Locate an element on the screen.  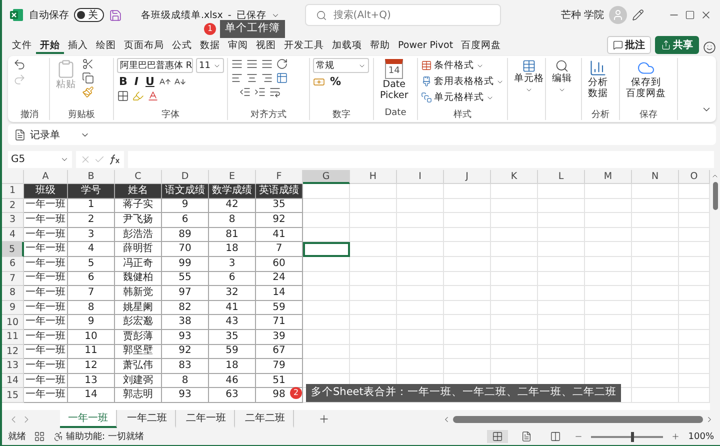
menu-tab: 百度网盘 is located at coordinates (481, 46).